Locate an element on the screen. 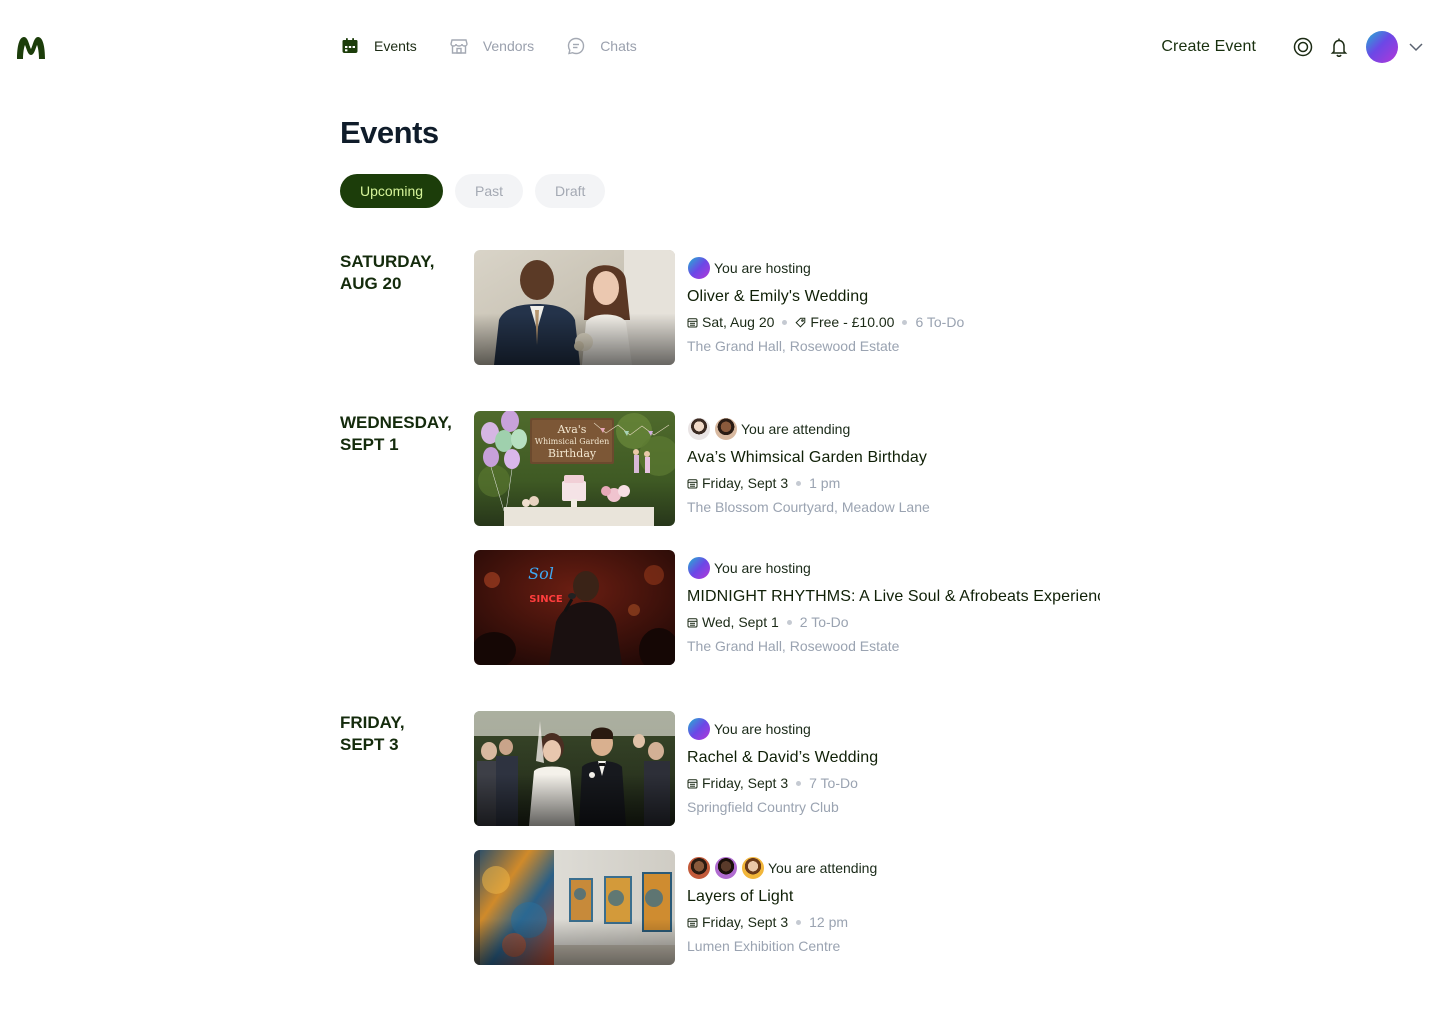 The image size is (1440, 1024). brand-logo-icon is located at coordinates (31, 47).